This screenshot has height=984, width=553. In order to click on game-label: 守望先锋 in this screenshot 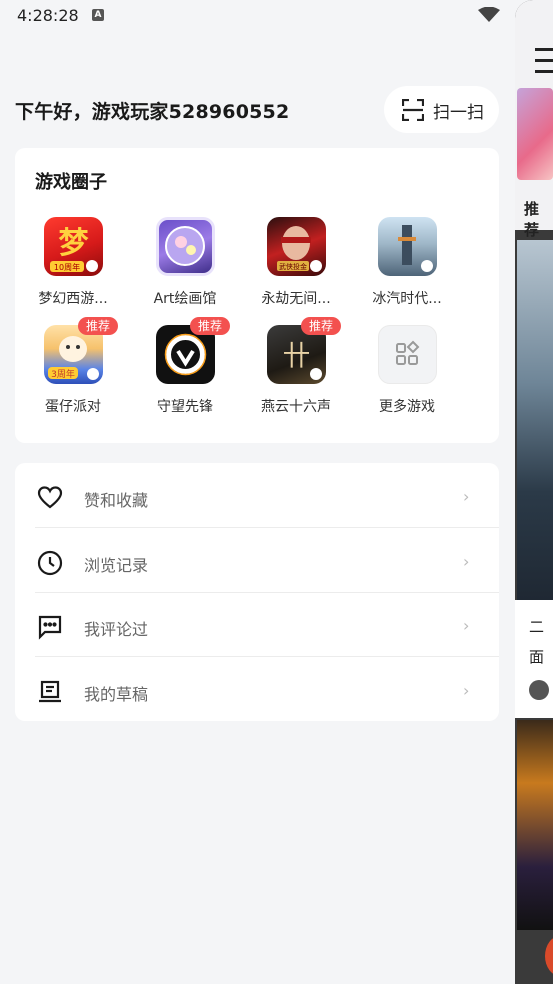, I will do `click(185, 407)`.